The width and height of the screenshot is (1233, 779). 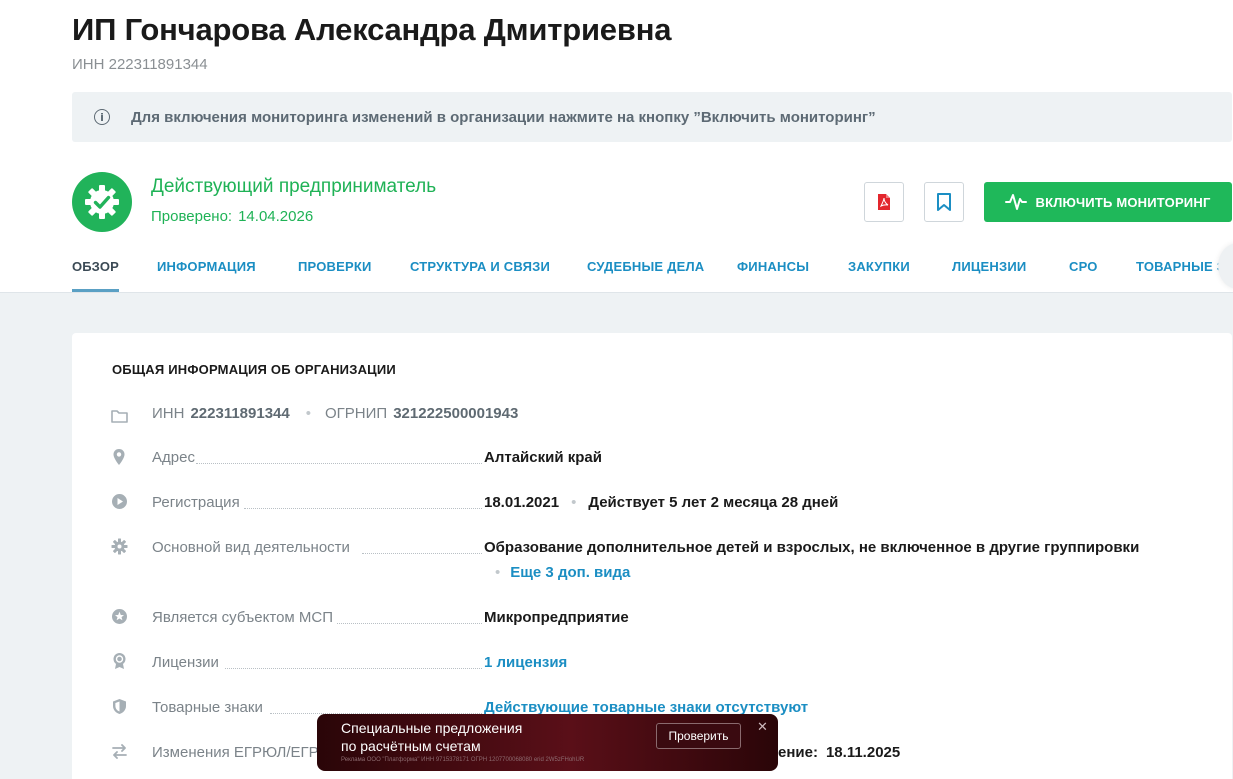 I want to click on changes-value: ение: 18.11.2025, so click(x=839, y=752).